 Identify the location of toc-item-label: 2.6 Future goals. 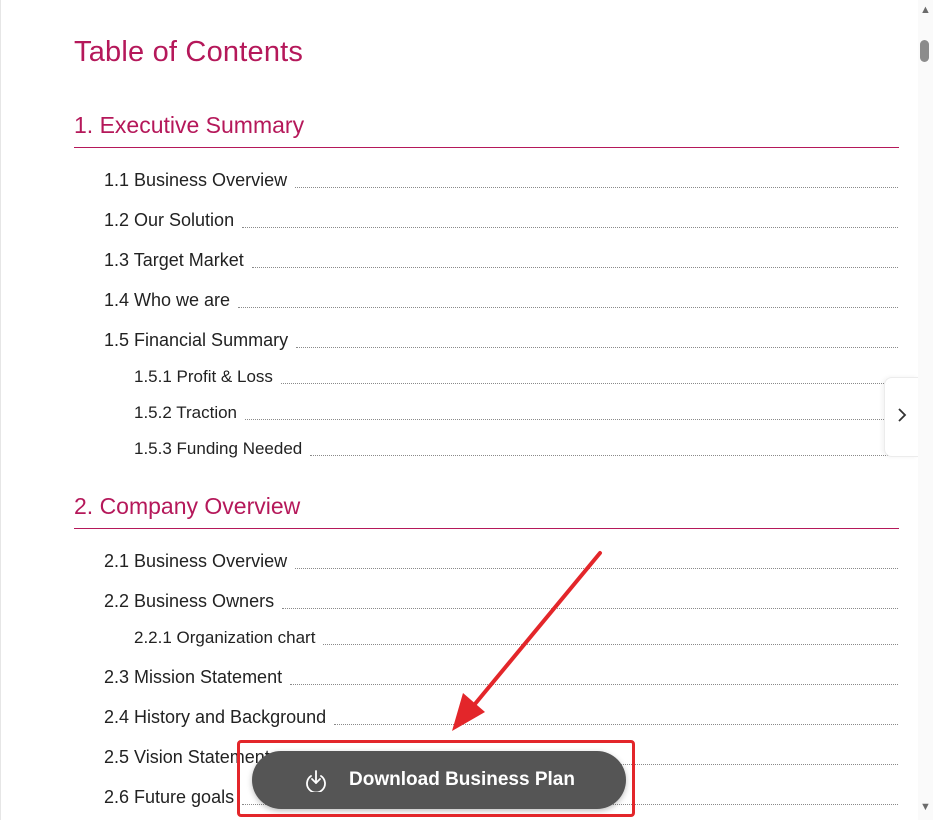
(169, 797).